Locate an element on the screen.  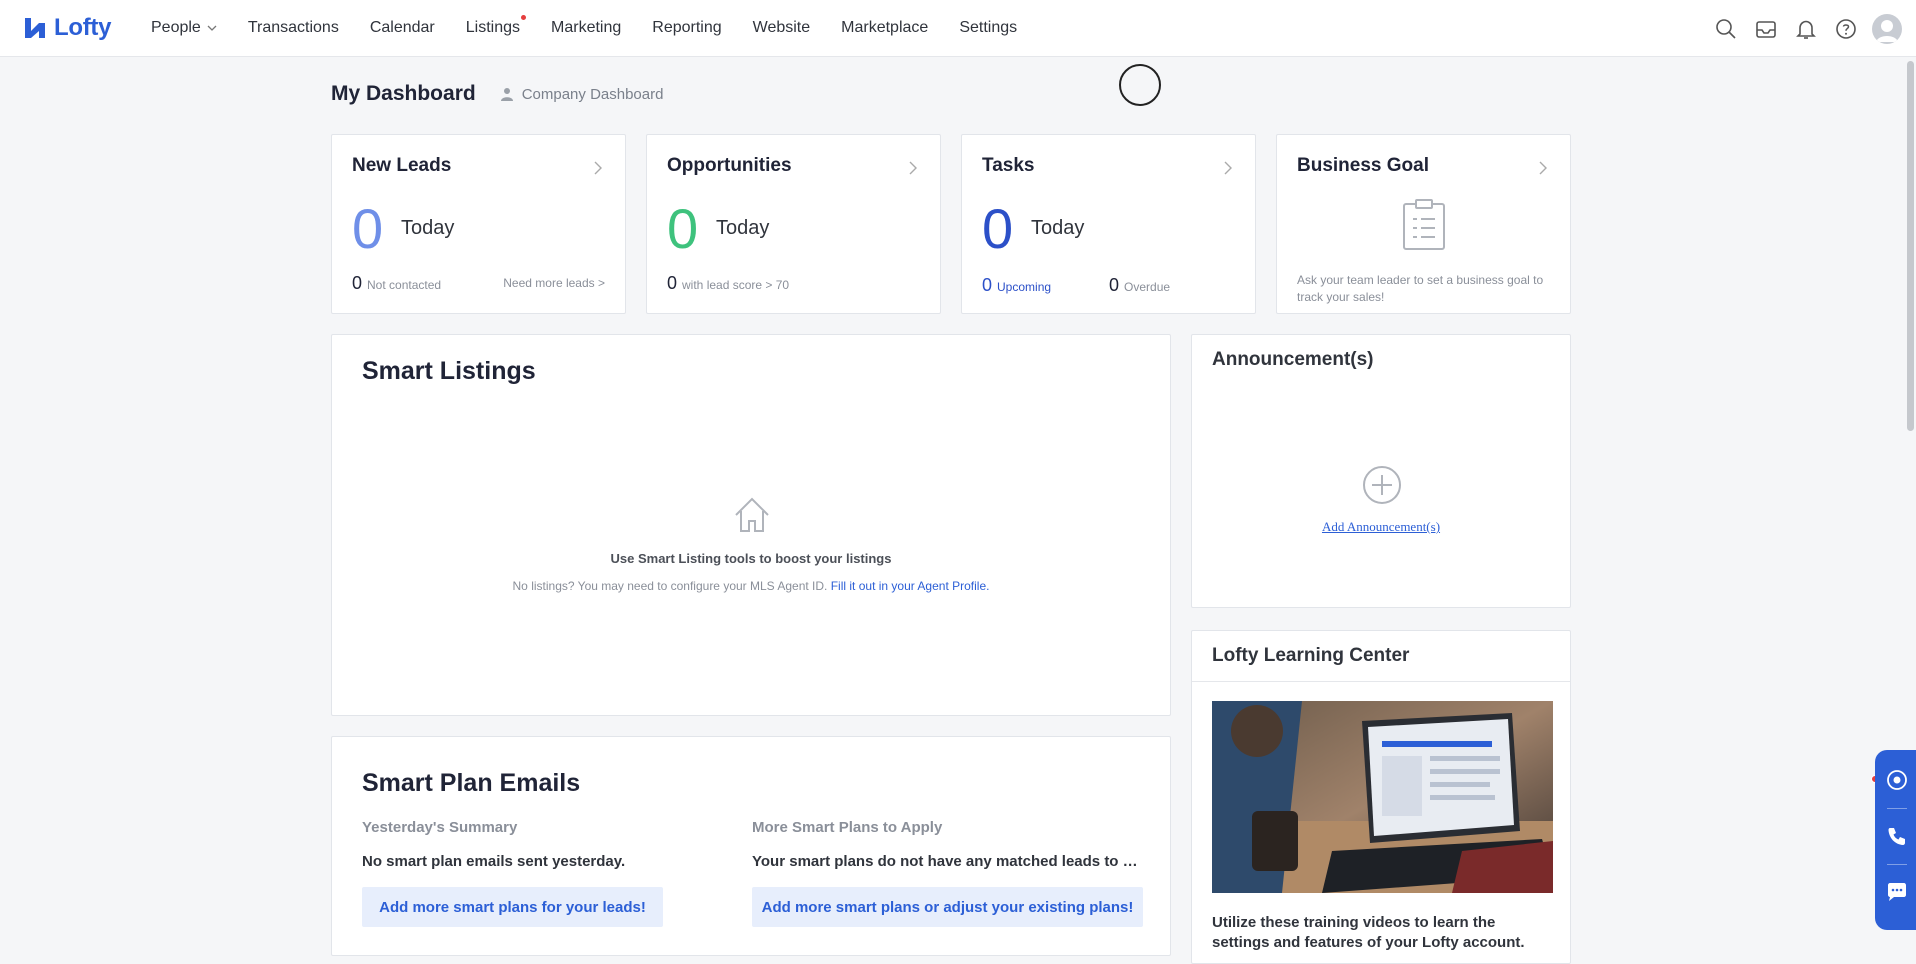
nav-label: Marketplace is located at coordinates (885, 27).